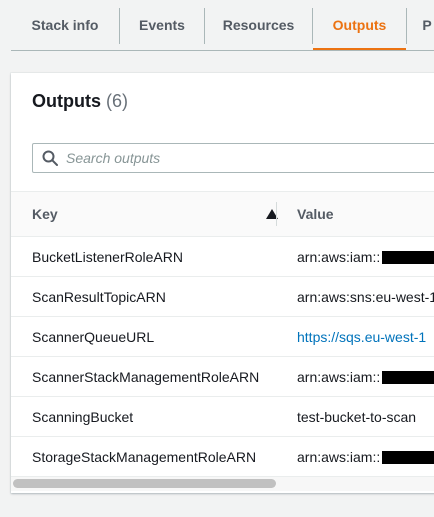  Describe the element at coordinates (222, 417) in the screenshot. I see `table-row: ScanningBucket test-bucket-to-scan` at that location.